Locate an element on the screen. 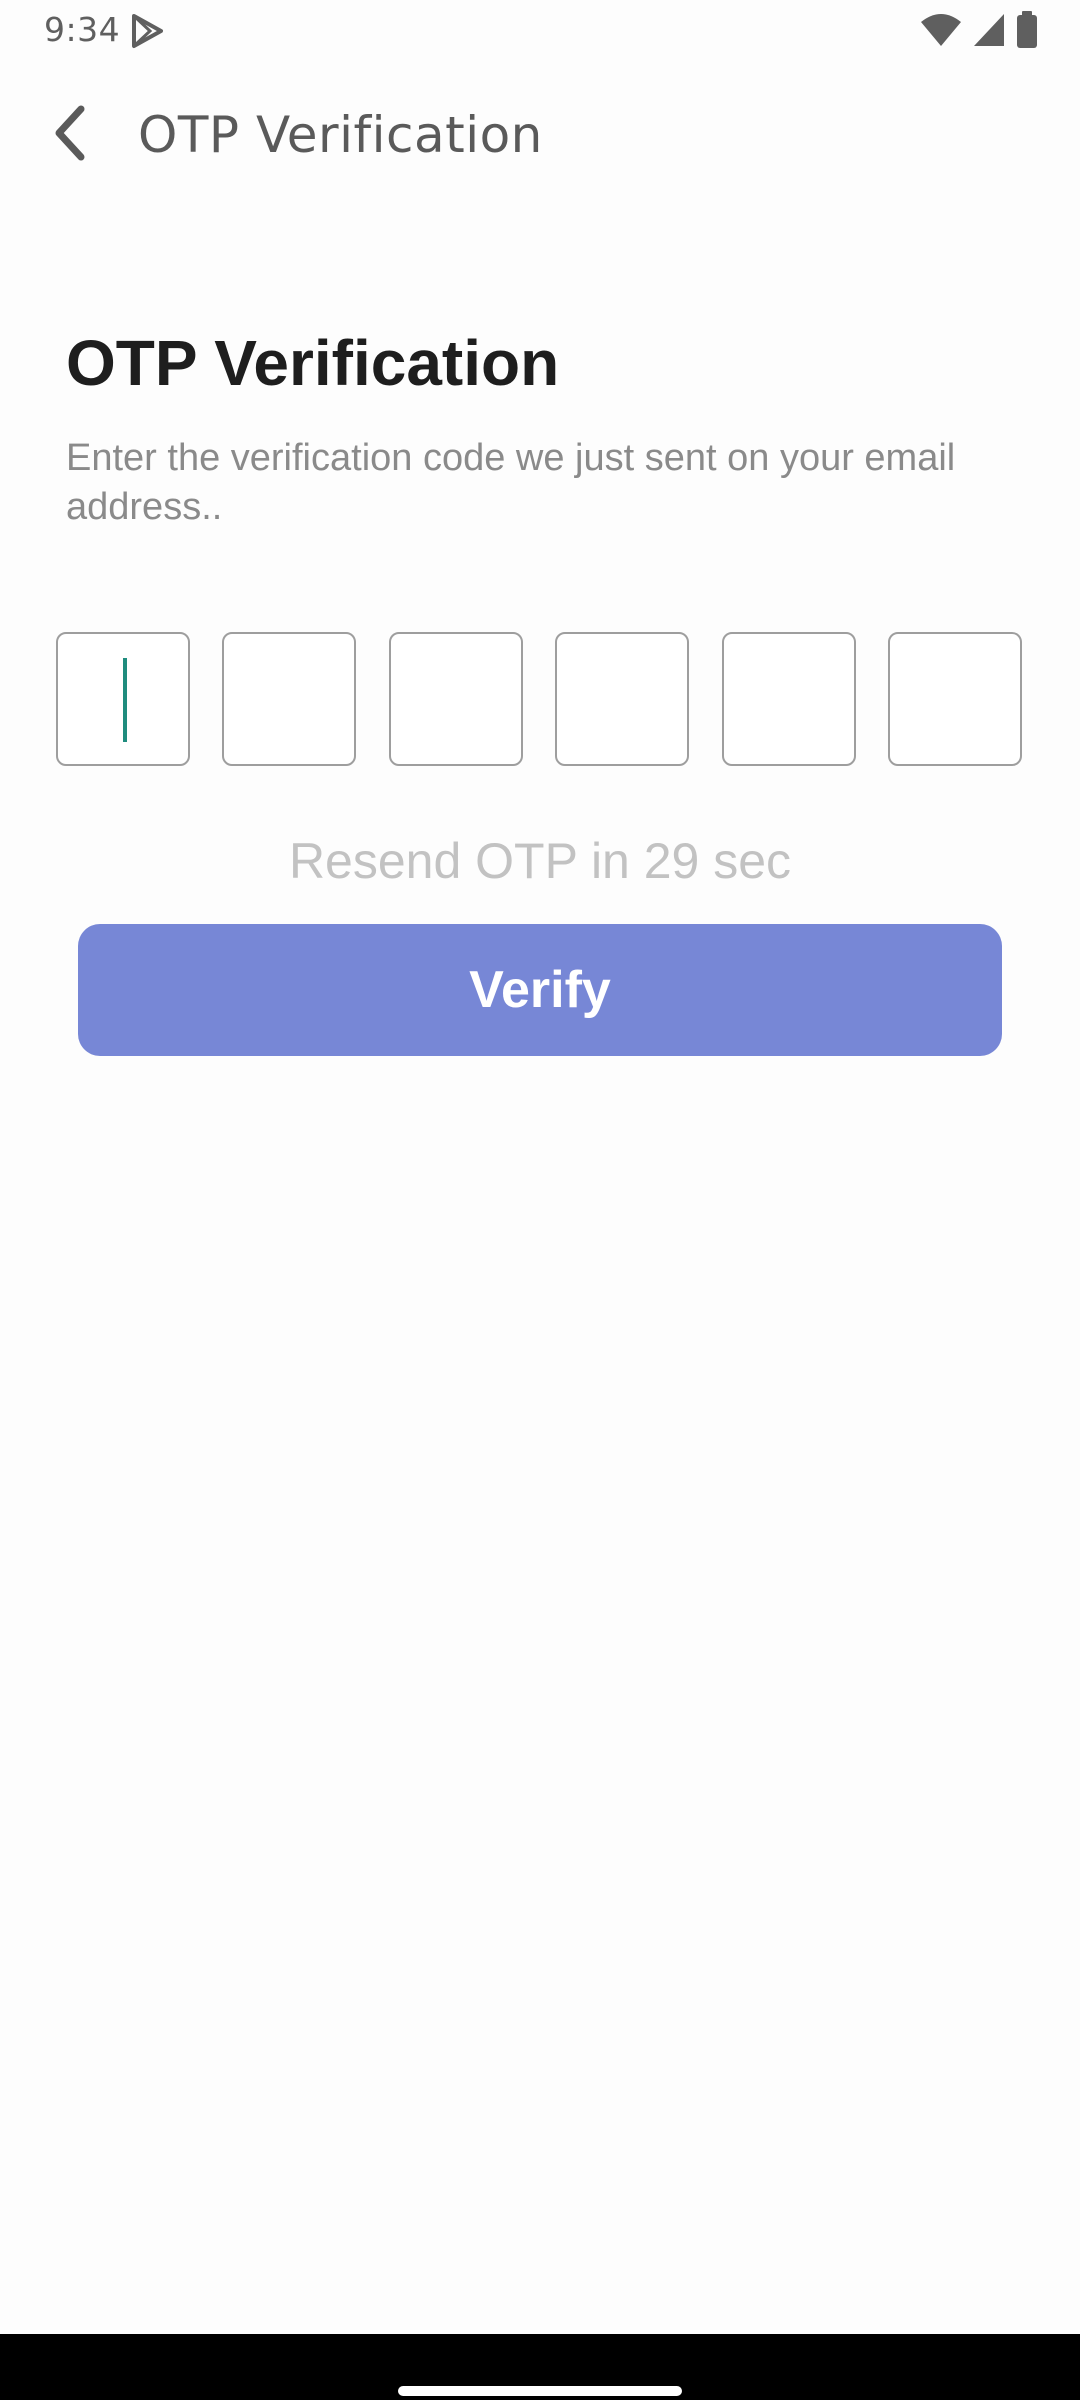  verify-button: Verify is located at coordinates (540, 990).